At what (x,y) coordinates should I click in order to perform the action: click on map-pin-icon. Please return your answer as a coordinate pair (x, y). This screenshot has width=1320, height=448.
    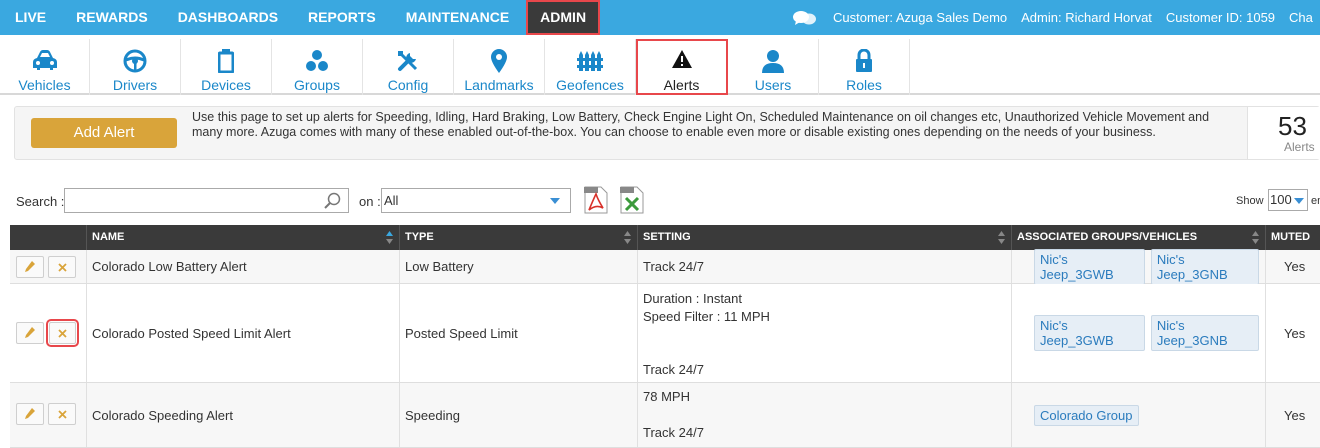
    Looking at the image, I should click on (499, 61).